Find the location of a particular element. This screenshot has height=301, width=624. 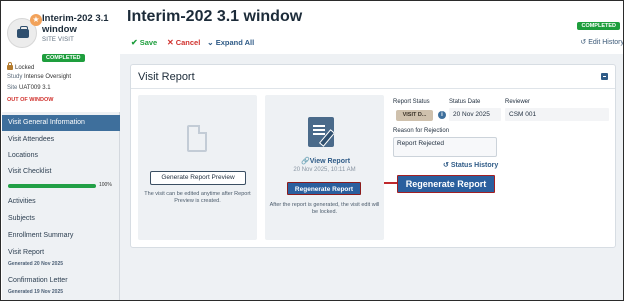

site-line: Site UAT009 3.1 is located at coordinates (29, 88).